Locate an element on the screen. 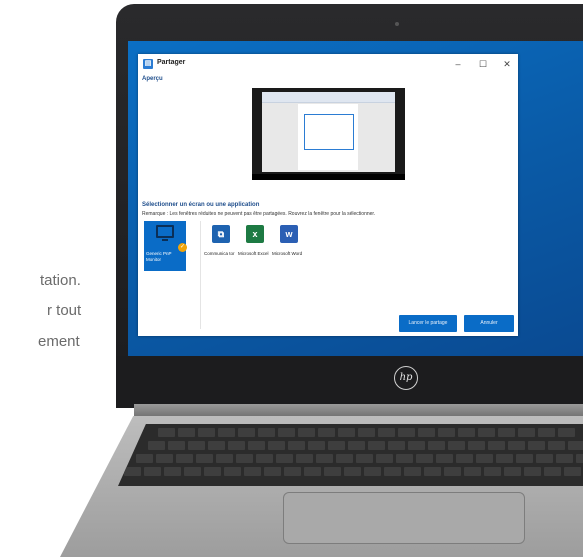 The height and width of the screenshot is (557, 583). preview-dialog is located at coordinates (329, 132).